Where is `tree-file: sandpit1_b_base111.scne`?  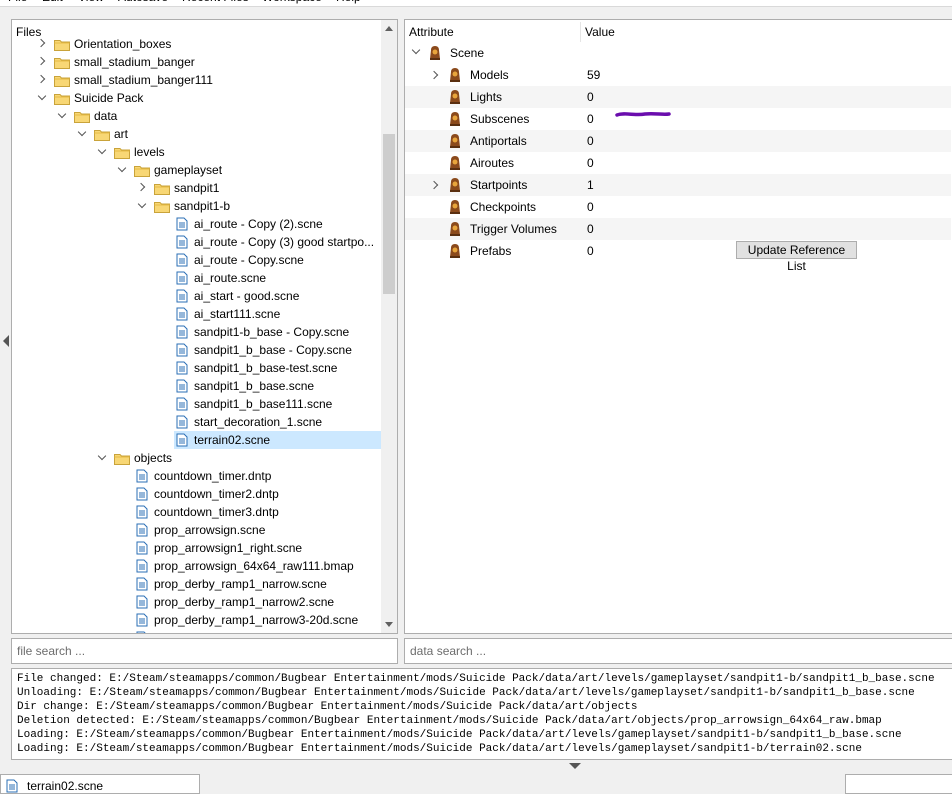 tree-file: sandpit1_b_base111.scne is located at coordinates (197, 404).